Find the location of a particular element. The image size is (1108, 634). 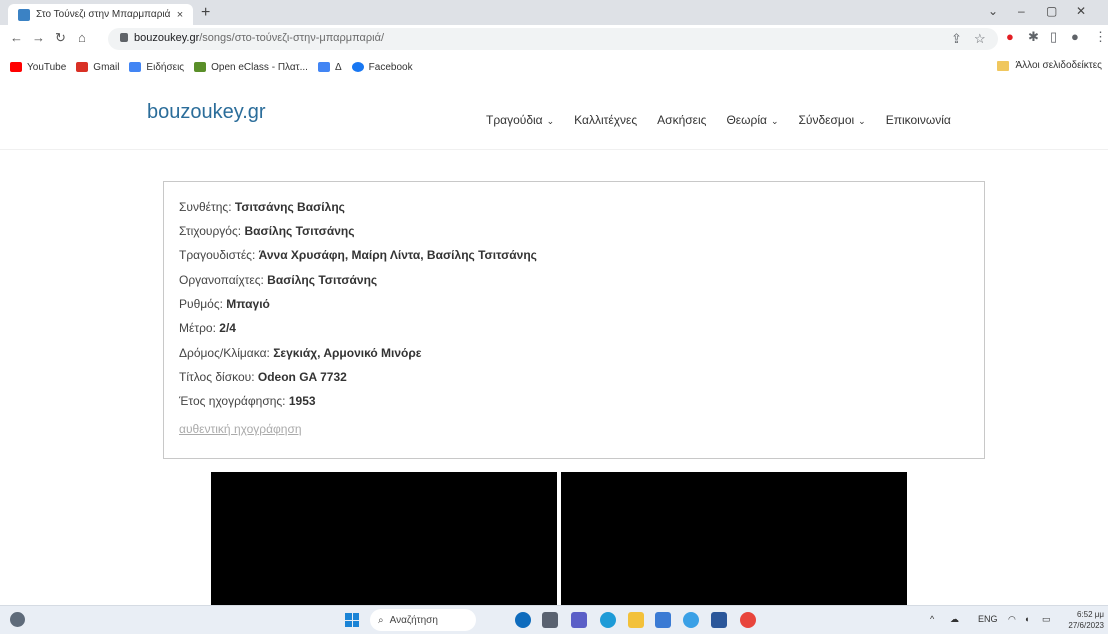

minimize-button: – is located at coordinates (1021, 11).